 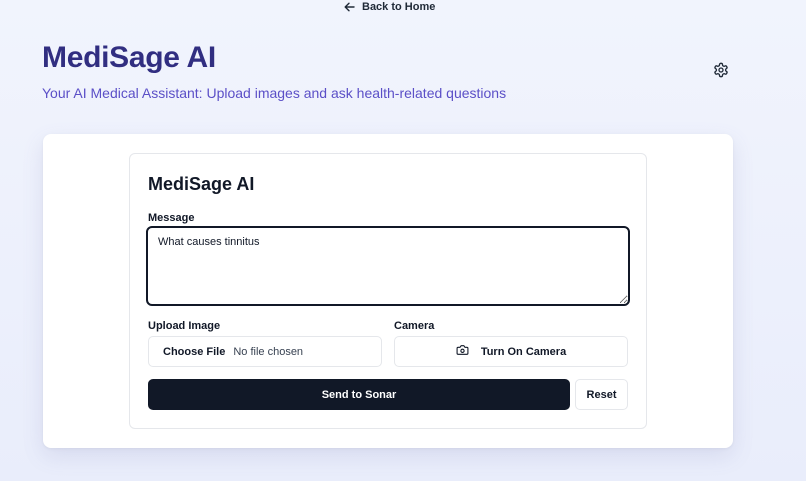 What do you see at coordinates (414, 326) in the screenshot?
I see `camera-label: Camera` at bounding box center [414, 326].